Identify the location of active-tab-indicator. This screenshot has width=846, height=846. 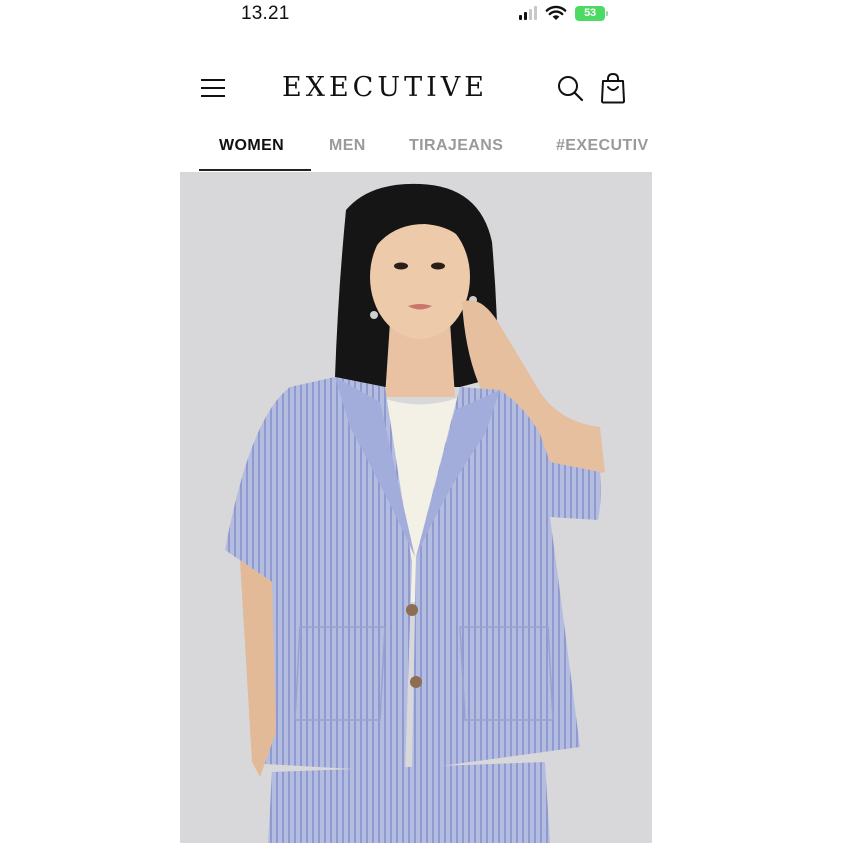
(255, 170).